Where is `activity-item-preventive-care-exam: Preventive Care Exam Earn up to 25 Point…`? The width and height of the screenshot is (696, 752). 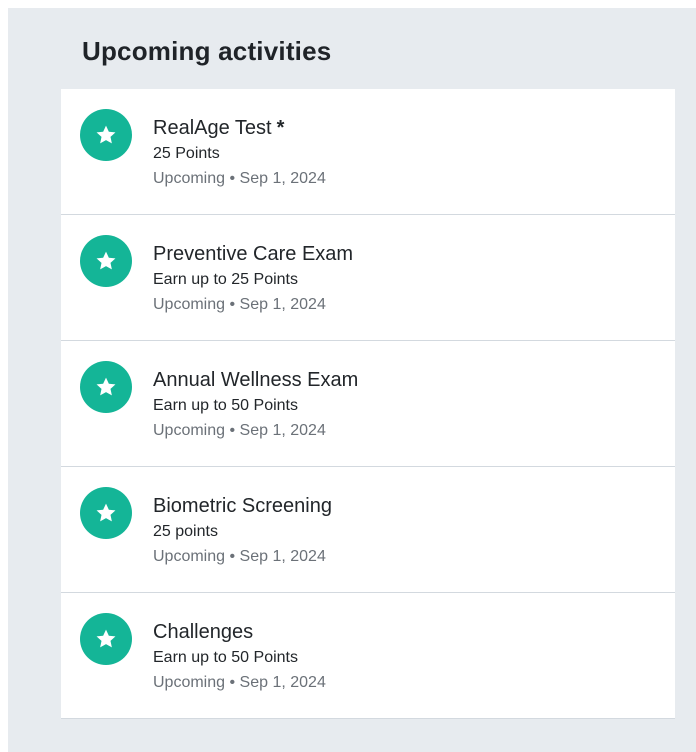 activity-item-preventive-care-exam: Preventive Care Exam Earn up to 25 Point… is located at coordinates (368, 278).